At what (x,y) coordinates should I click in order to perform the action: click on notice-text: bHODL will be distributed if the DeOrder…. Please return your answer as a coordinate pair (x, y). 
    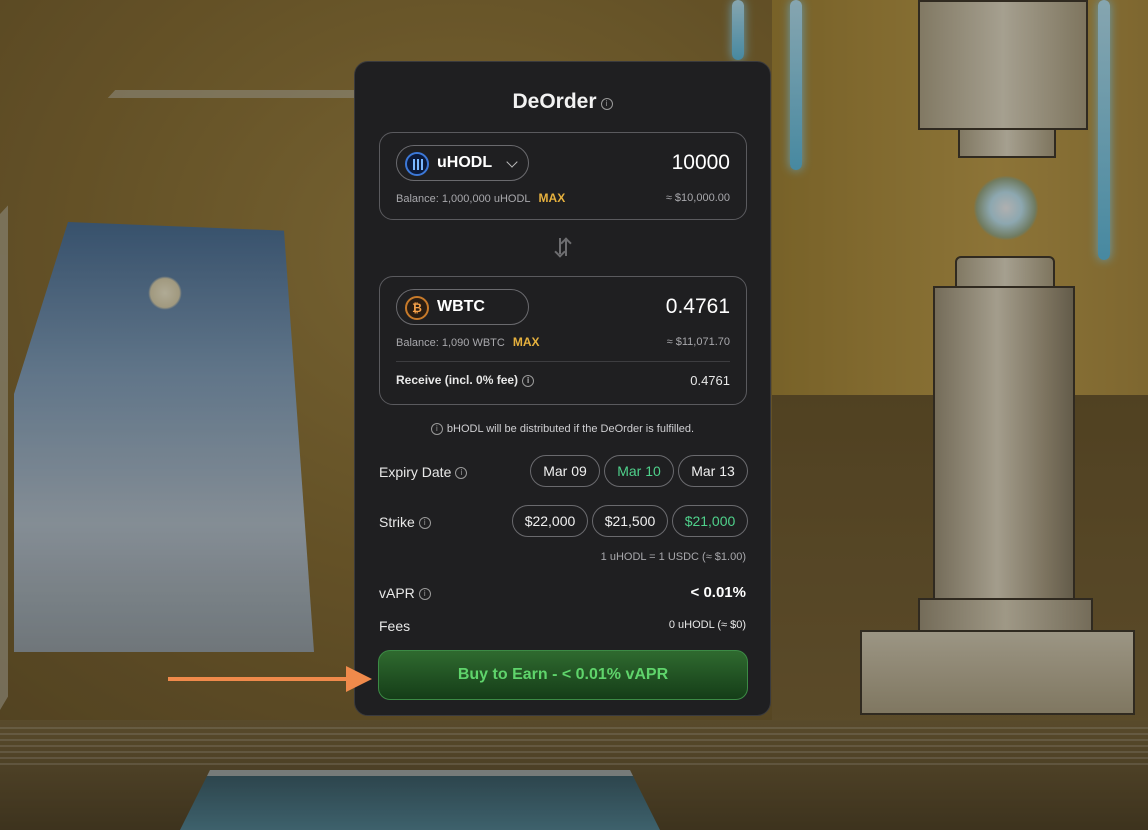
    Looking at the image, I should click on (570, 429).